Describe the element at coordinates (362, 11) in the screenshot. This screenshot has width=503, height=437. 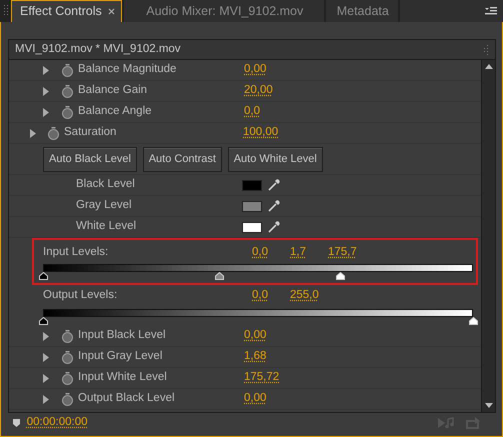
I see `panel-tab: Metadata` at that location.